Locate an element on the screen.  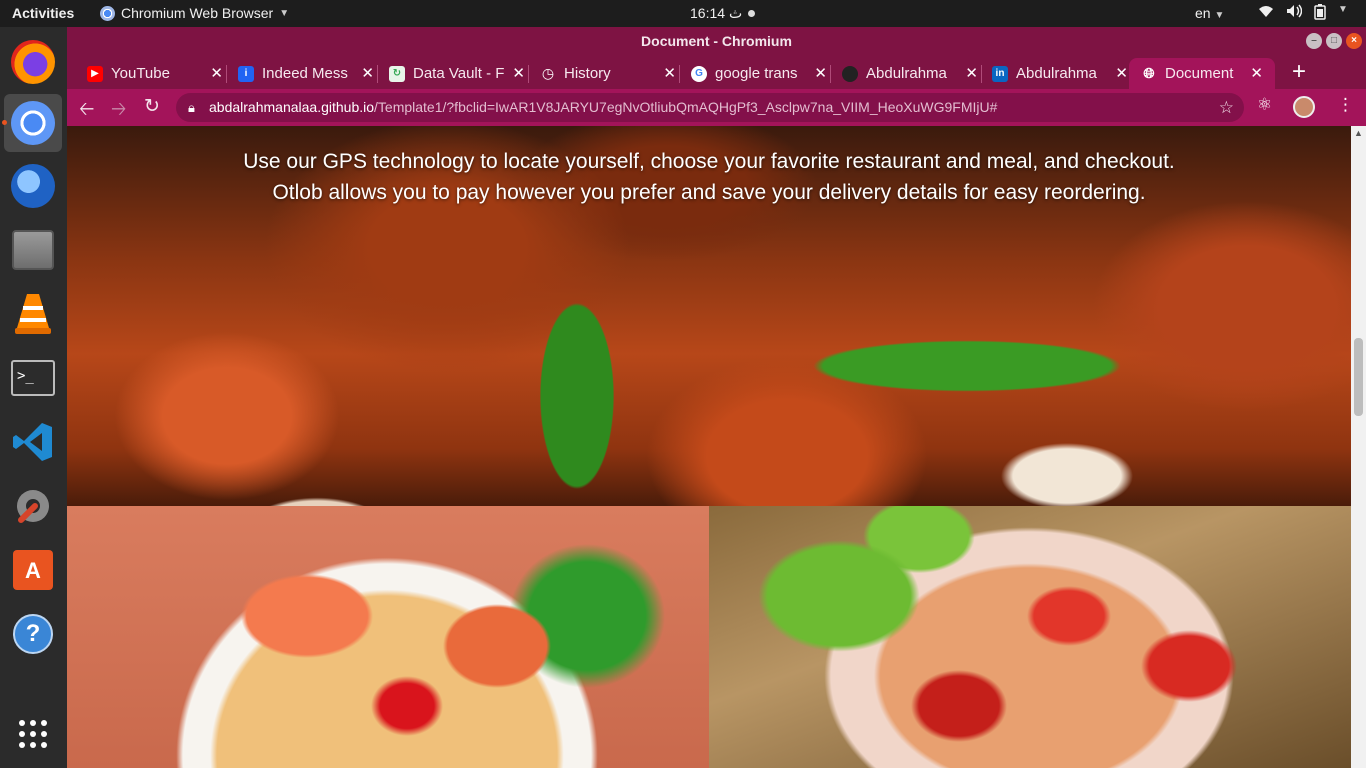
language-indicator: en ▼ is located at coordinates (1209, 13).